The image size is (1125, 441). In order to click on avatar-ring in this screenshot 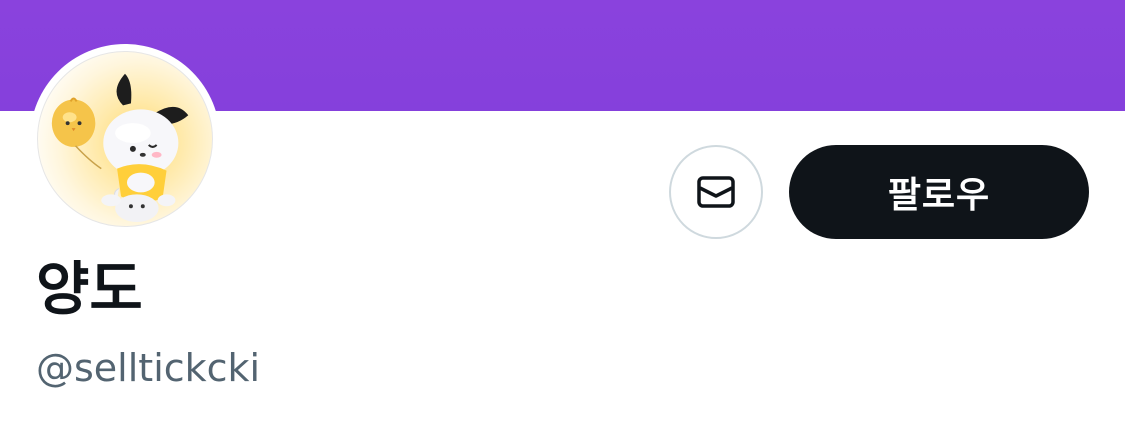, I will do `click(125, 139)`.